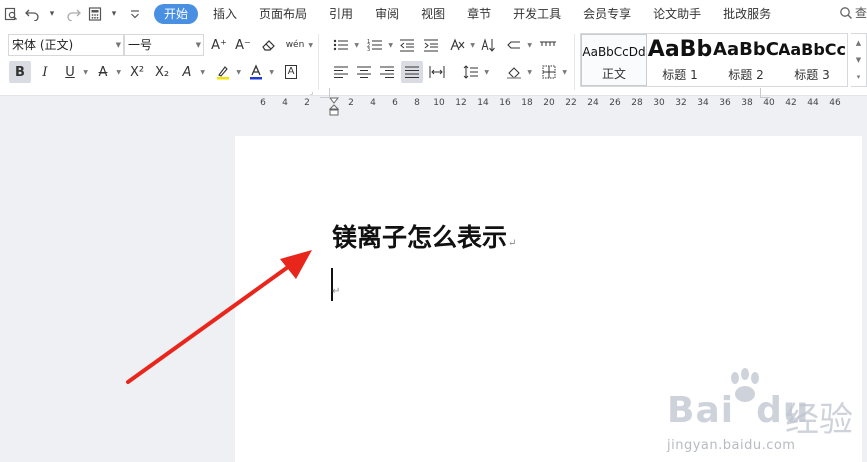 The height and width of the screenshot is (462, 867). I want to click on calculator-icon, so click(95, 14).